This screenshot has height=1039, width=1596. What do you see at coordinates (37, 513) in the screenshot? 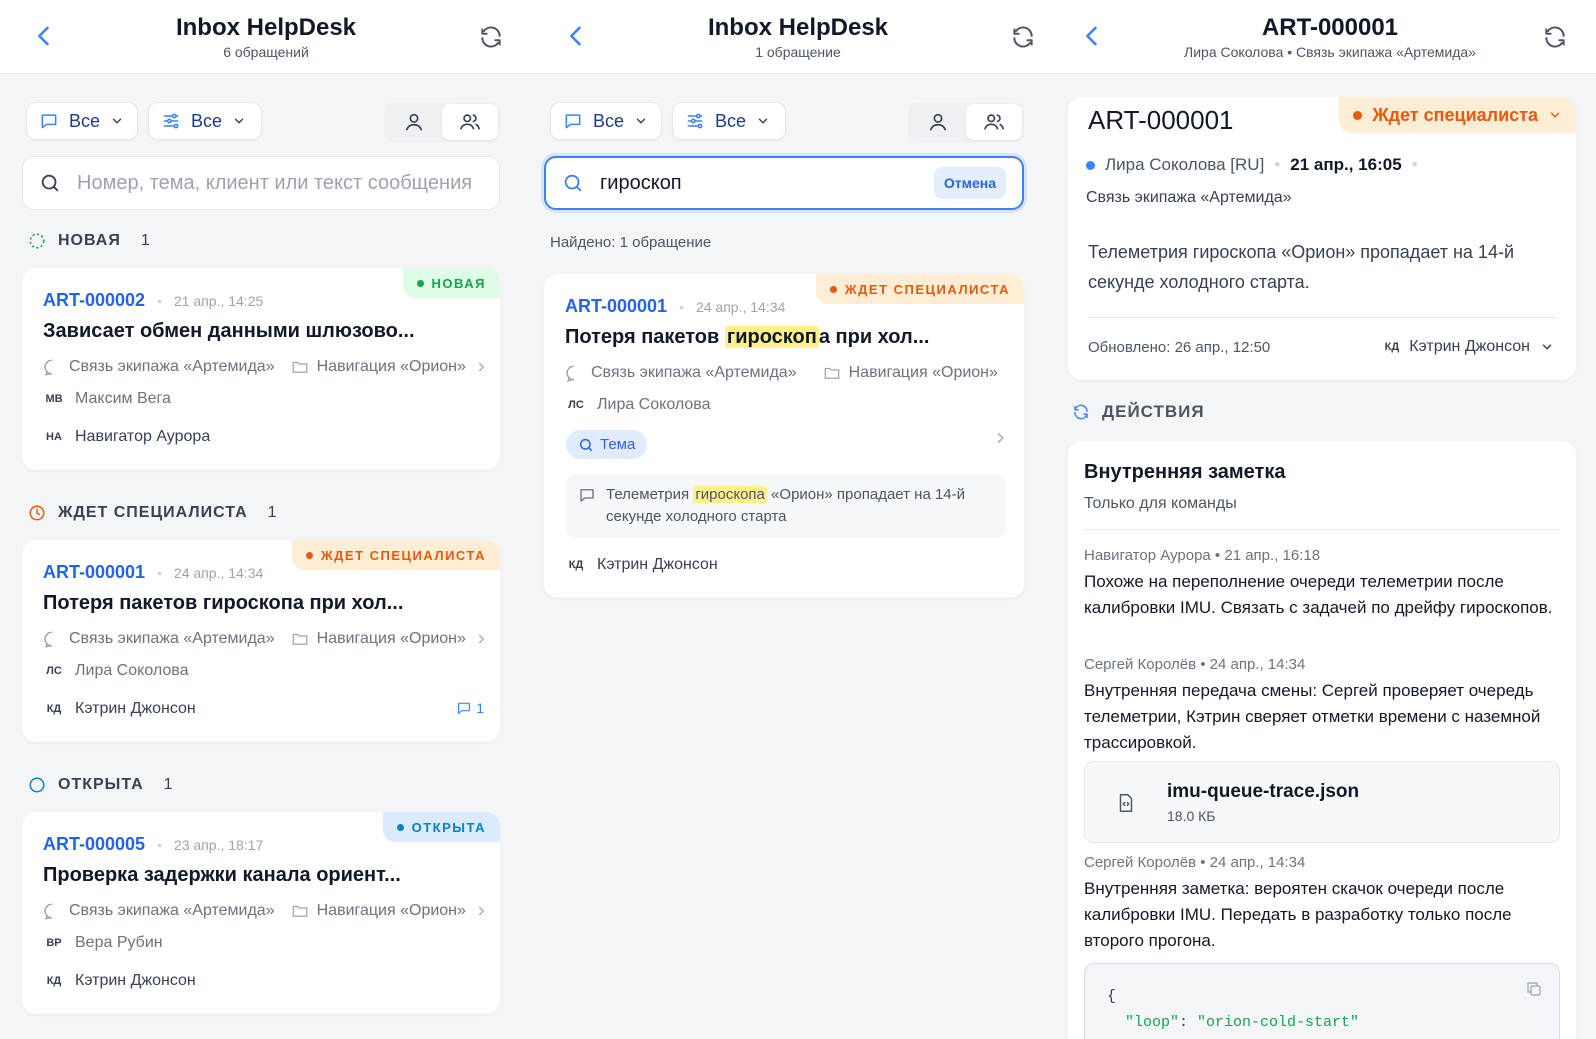
I see `clock-icon` at bounding box center [37, 513].